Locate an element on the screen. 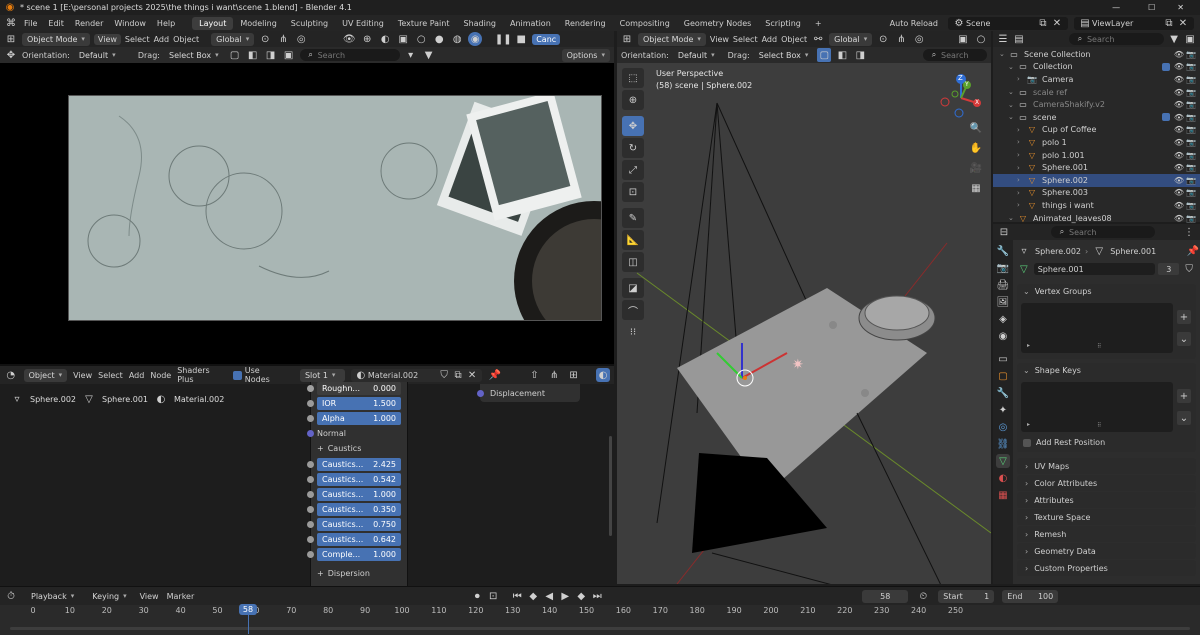 The image size is (1200, 635). properties-panel-header: Color Attributes is located at coordinates (1106, 483).